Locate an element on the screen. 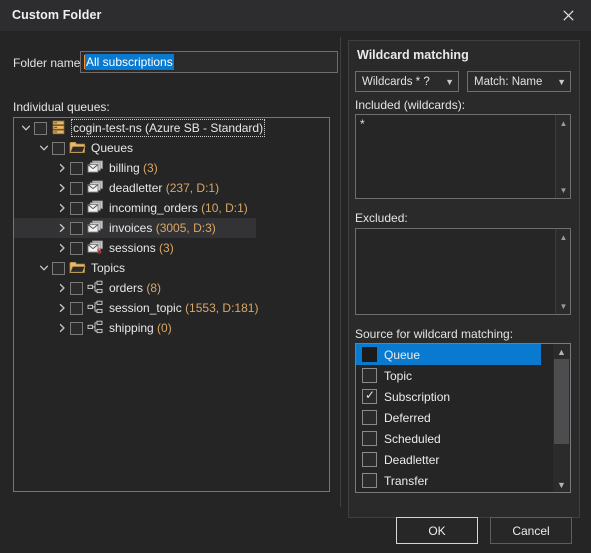 This screenshot has height=553, width=591. source-list-item: Transfer is located at coordinates (448, 480).